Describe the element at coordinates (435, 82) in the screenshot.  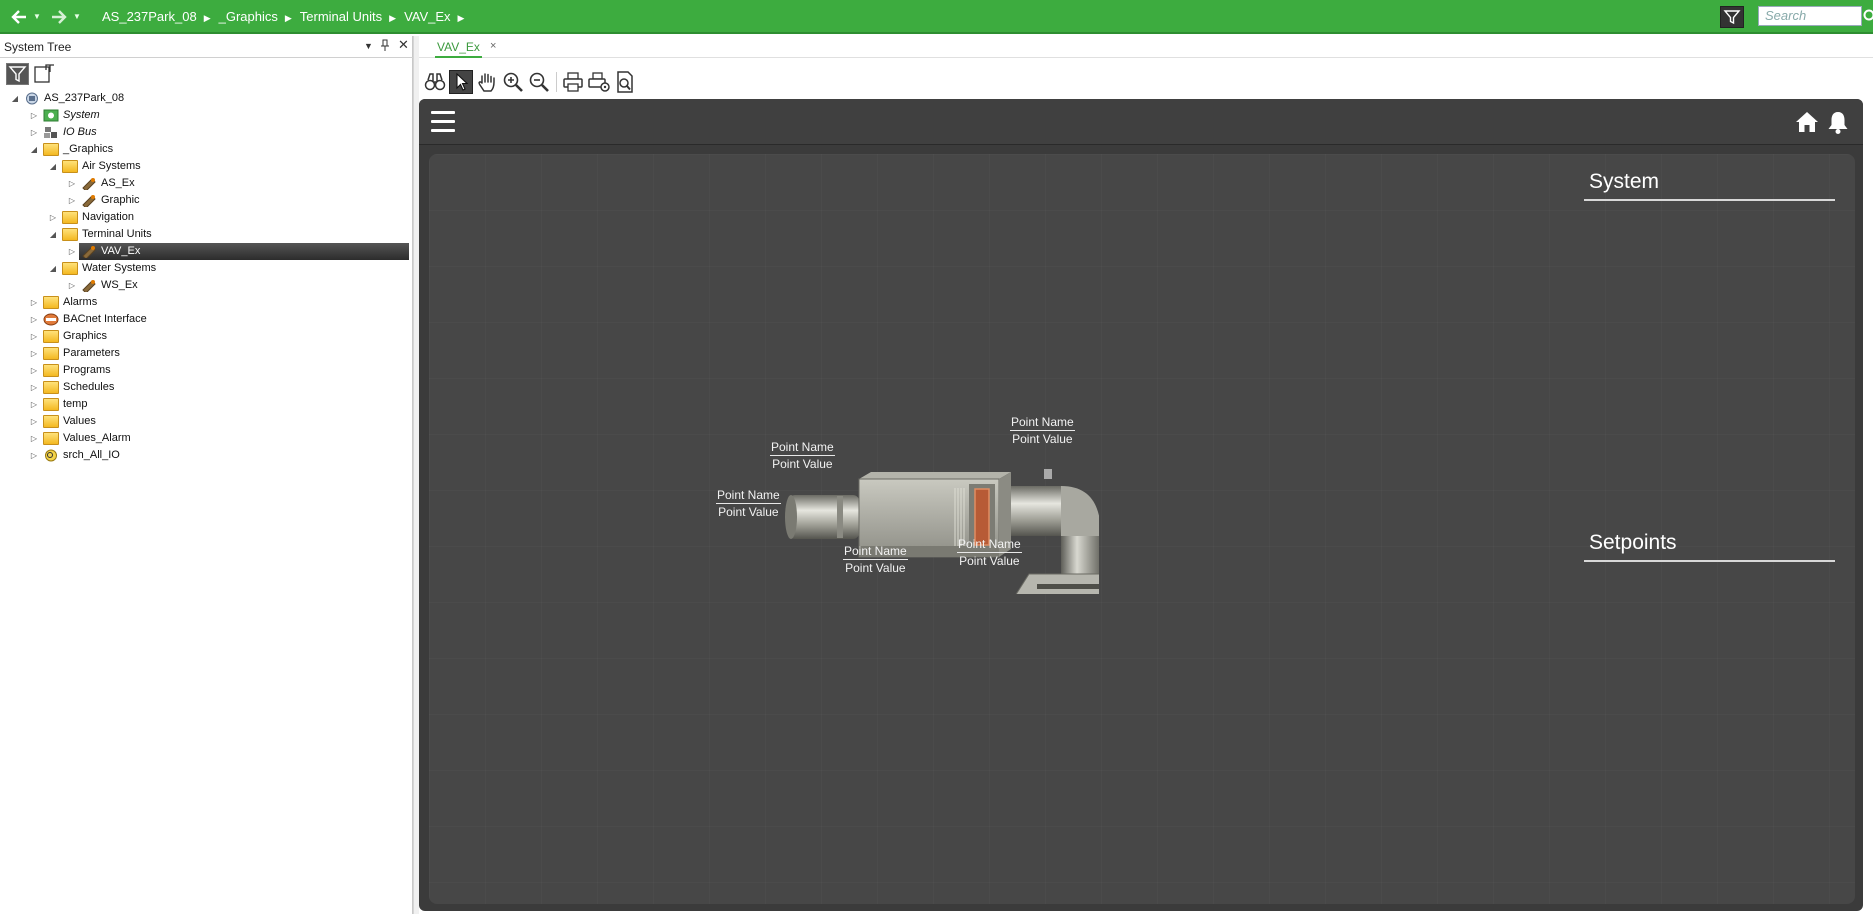
I see `binoculars-icon` at that location.